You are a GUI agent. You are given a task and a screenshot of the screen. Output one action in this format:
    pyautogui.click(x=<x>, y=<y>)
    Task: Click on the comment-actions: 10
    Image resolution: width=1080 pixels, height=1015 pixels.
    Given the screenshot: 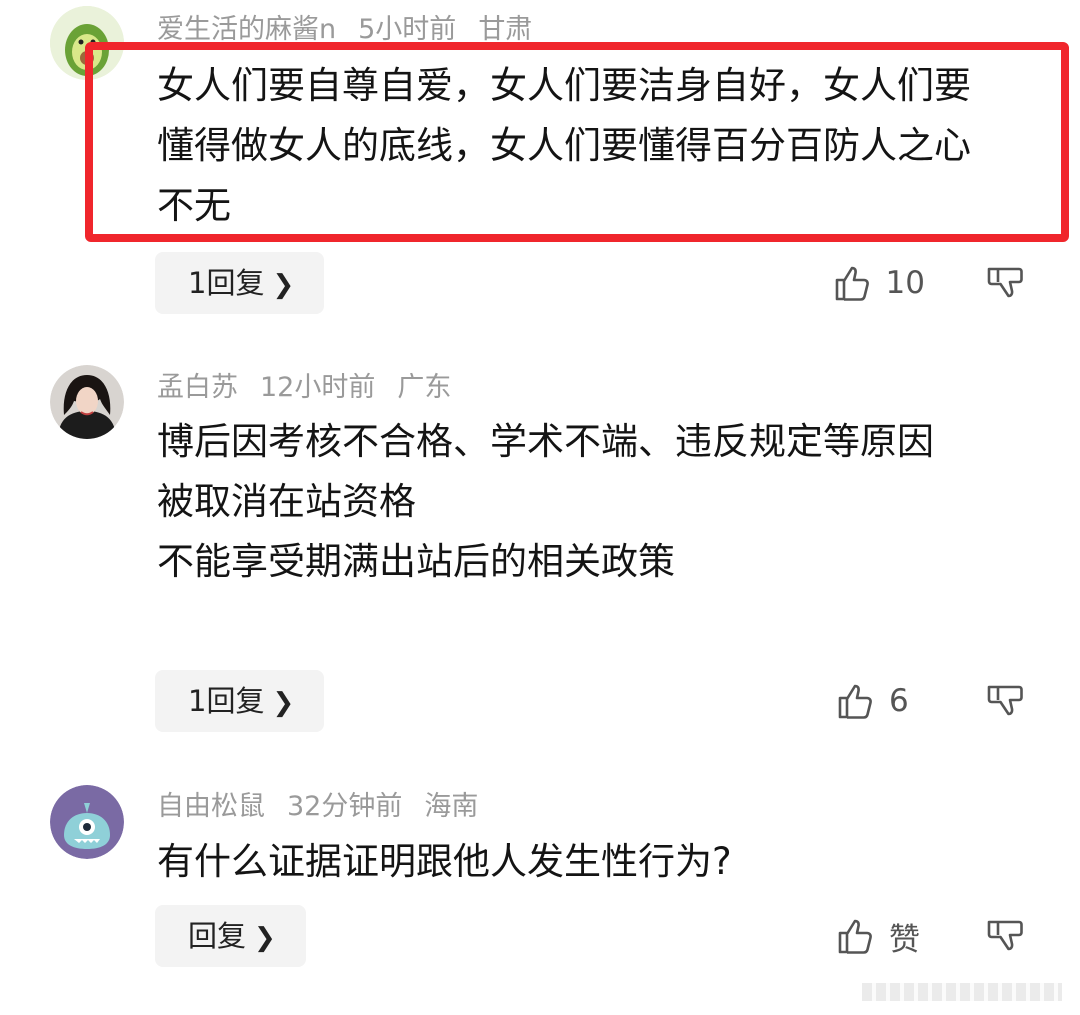 What is the action you would take?
    pyautogui.click(x=928, y=283)
    